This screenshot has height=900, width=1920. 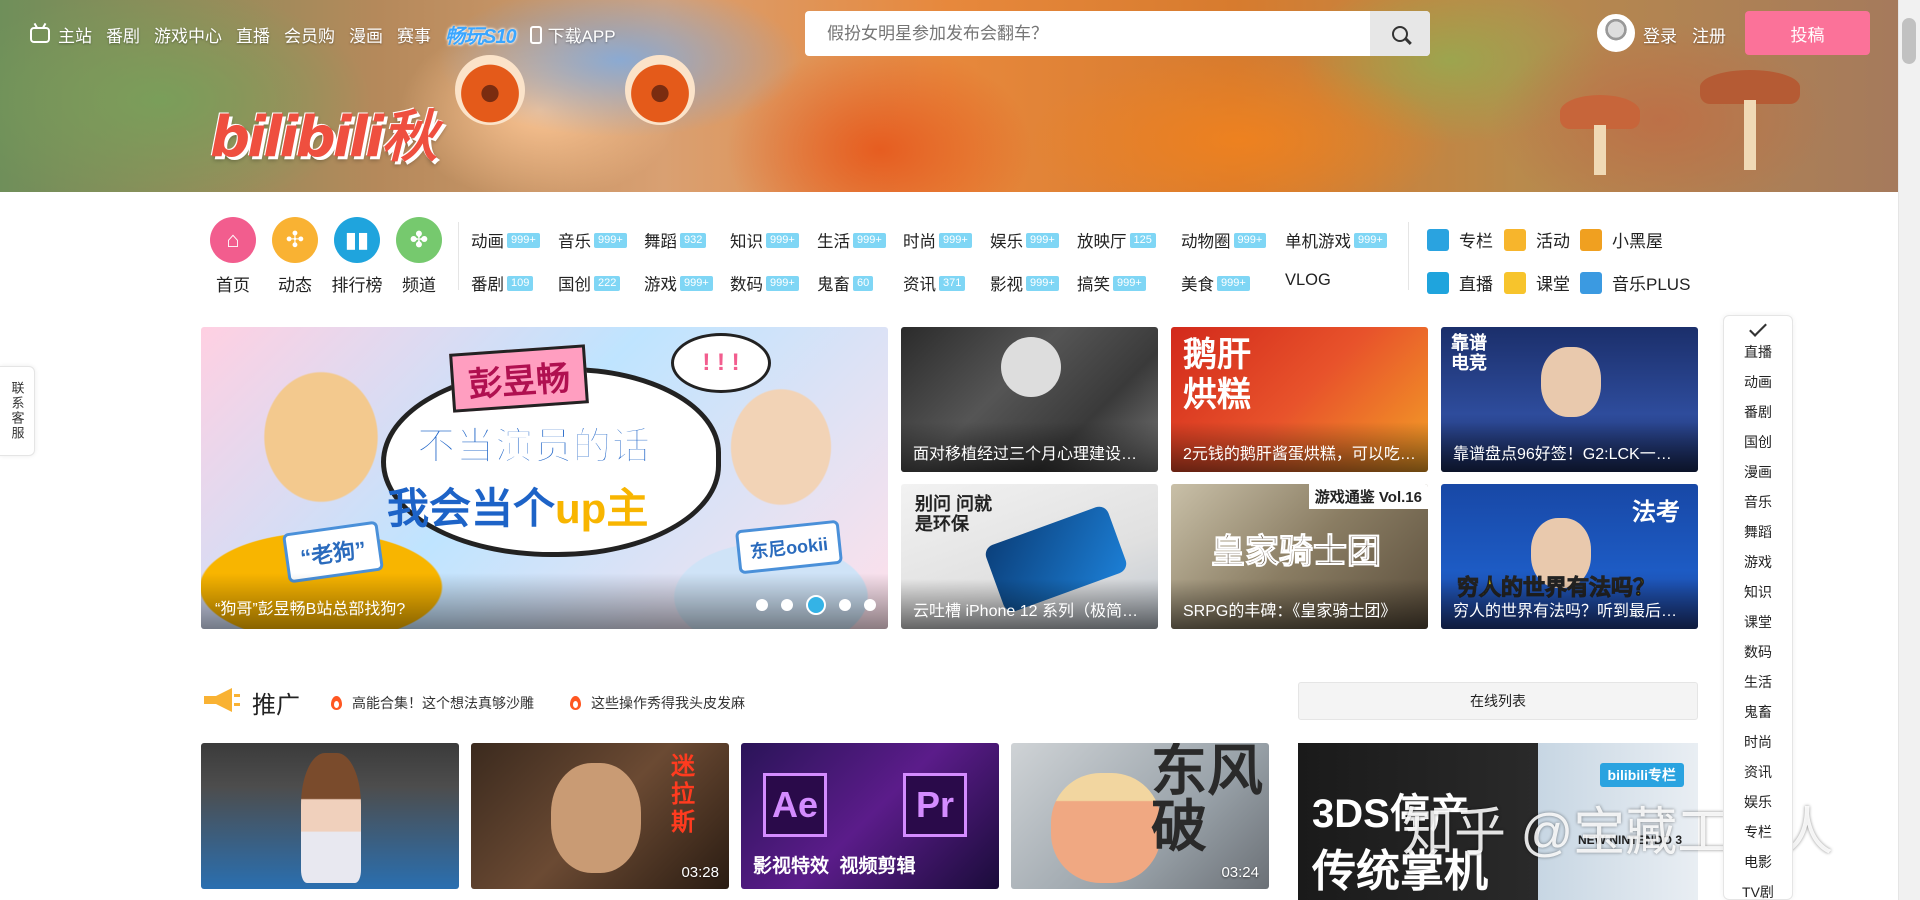 I want to click on nav-live: 直播, so click(x=253, y=34).